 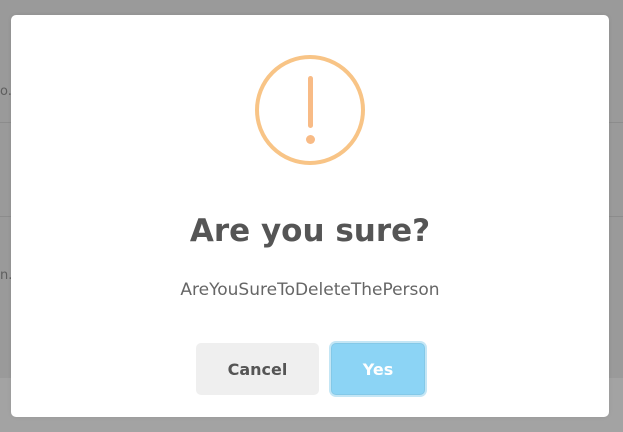 What do you see at coordinates (310, 102) in the screenshot?
I see `exclamation-bar` at bounding box center [310, 102].